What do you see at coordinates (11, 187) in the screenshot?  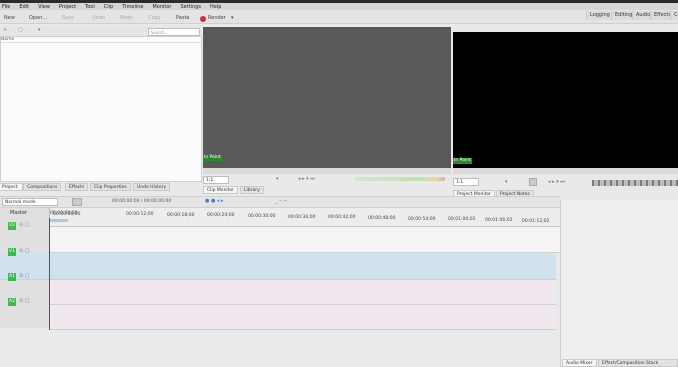 I see `tab-project-bin: Project Bin` at bounding box center [11, 187].